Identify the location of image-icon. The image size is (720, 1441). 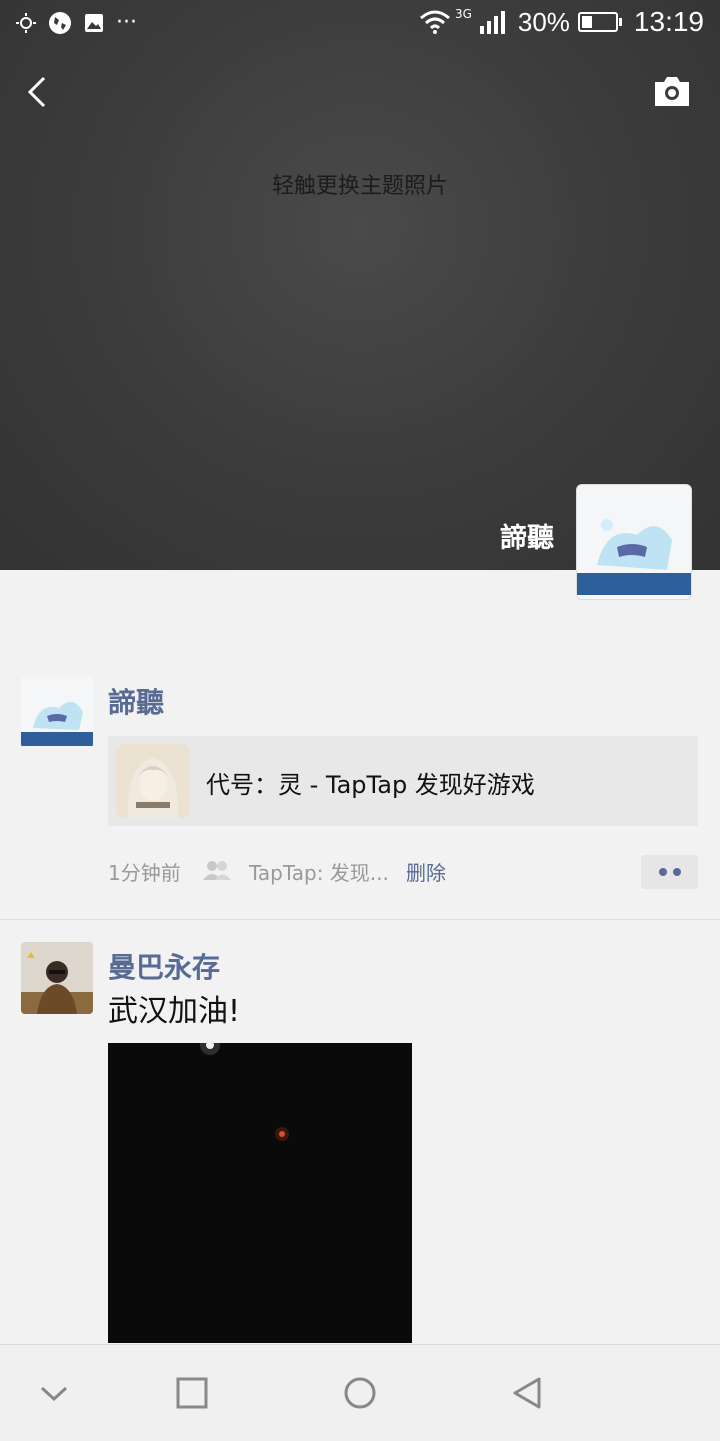
(94, 22).